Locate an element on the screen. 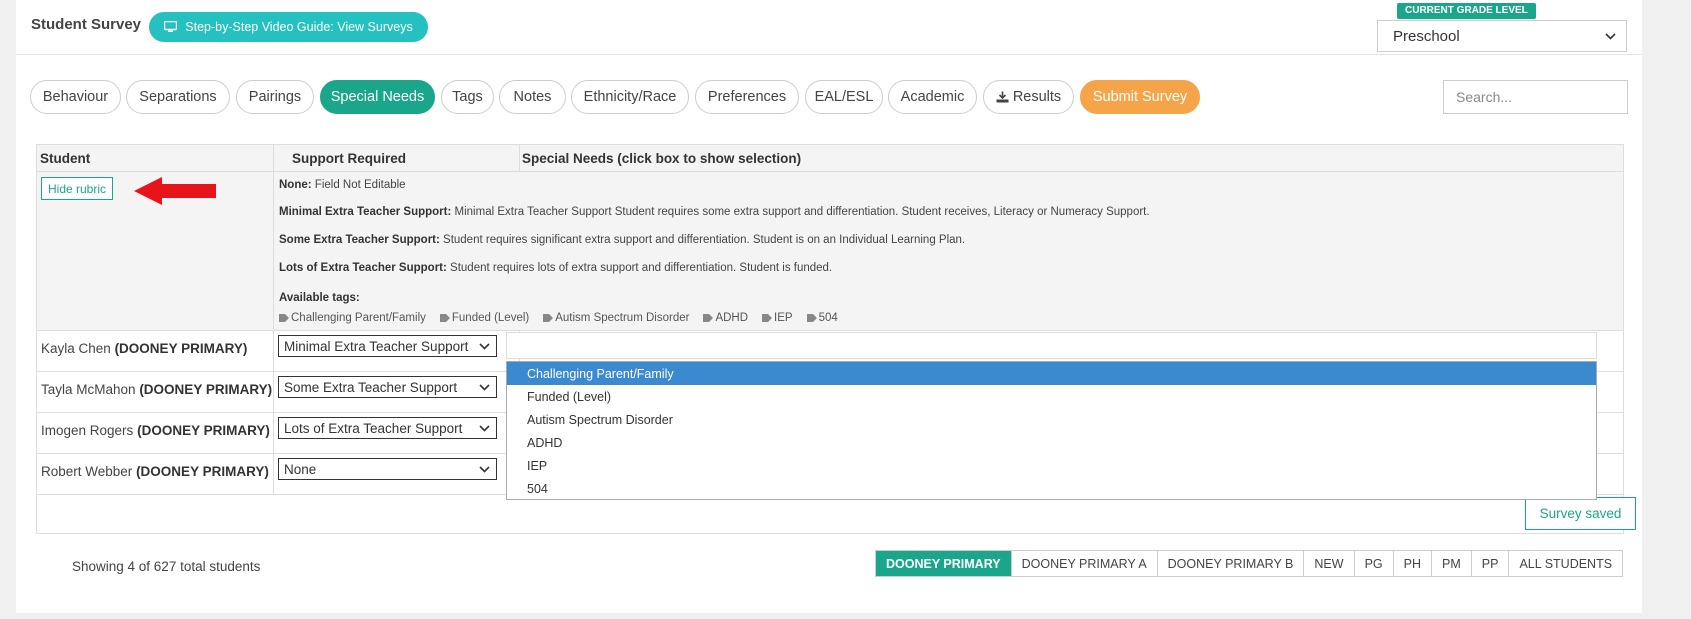 The image size is (1691, 619). tab-special-needs: Special Needs is located at coordinates (377, 97).